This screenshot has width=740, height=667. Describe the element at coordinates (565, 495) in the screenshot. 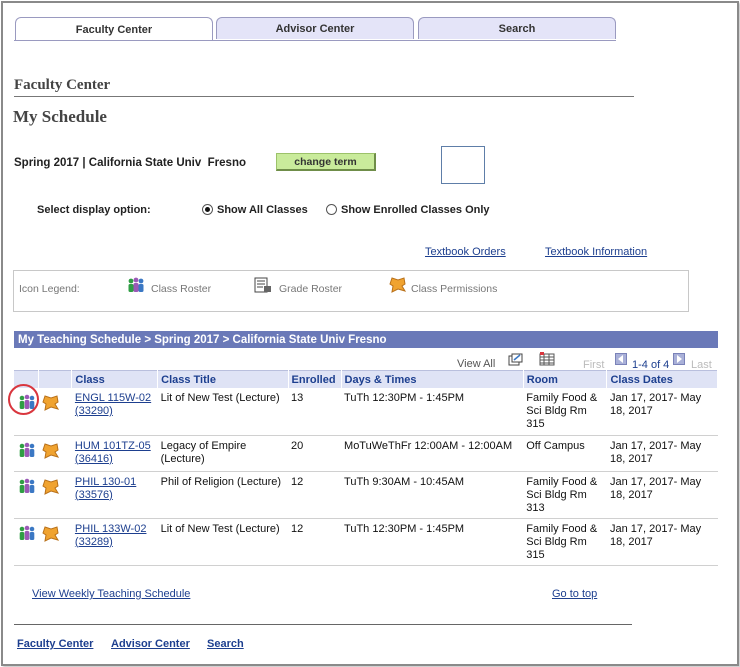

I see `room-cell: Family Food & Sci Bldg Rm 313` at that location.